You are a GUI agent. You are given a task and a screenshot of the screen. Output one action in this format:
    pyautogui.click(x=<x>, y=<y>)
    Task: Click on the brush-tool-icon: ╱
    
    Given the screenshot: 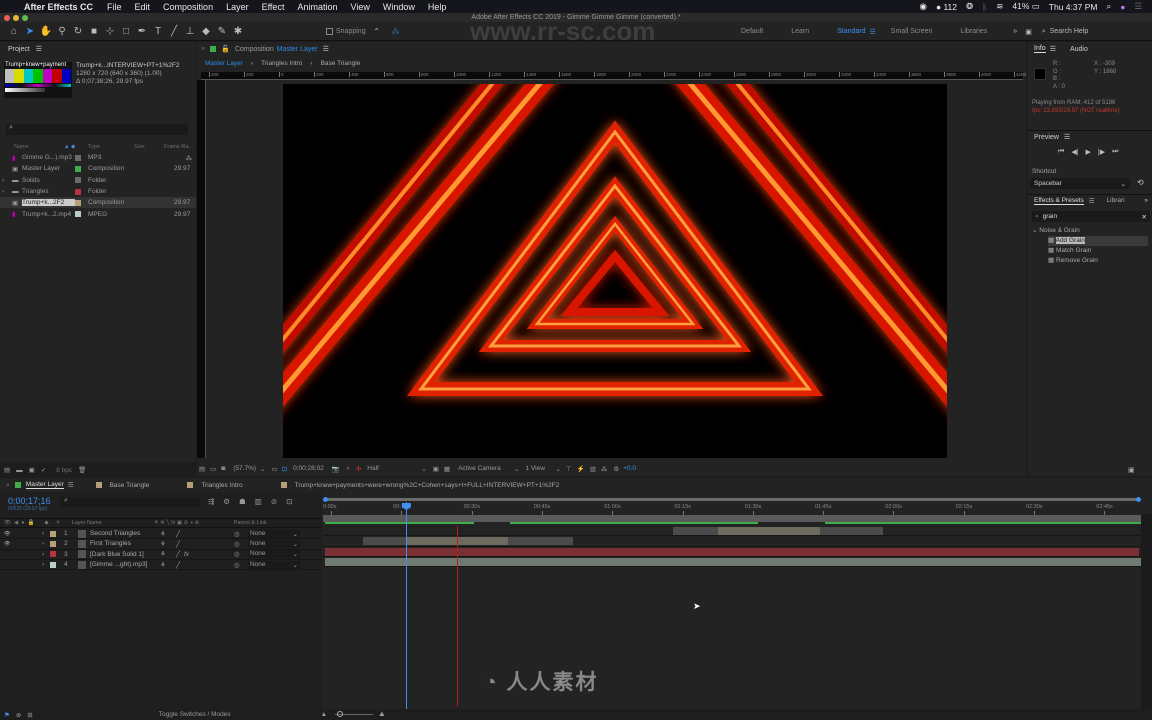 What is the action you would take?
    pyautogui.click(x=174, y=31)
    